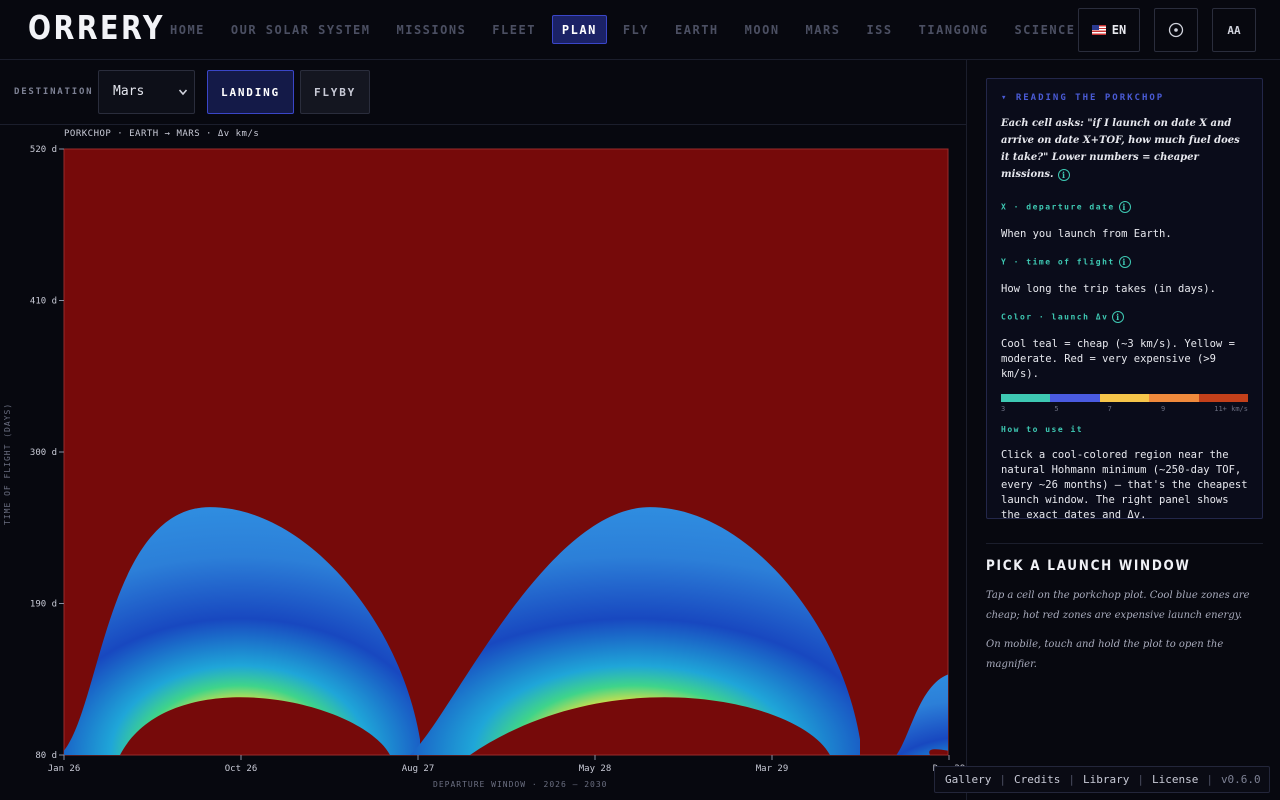 Image resolution: width=1280 pixels, height=800 pixels. What do you see at coordinates (1098, 30) in the screenshot?
I see `us-flag-icon` at bounding box center [1098, 30].